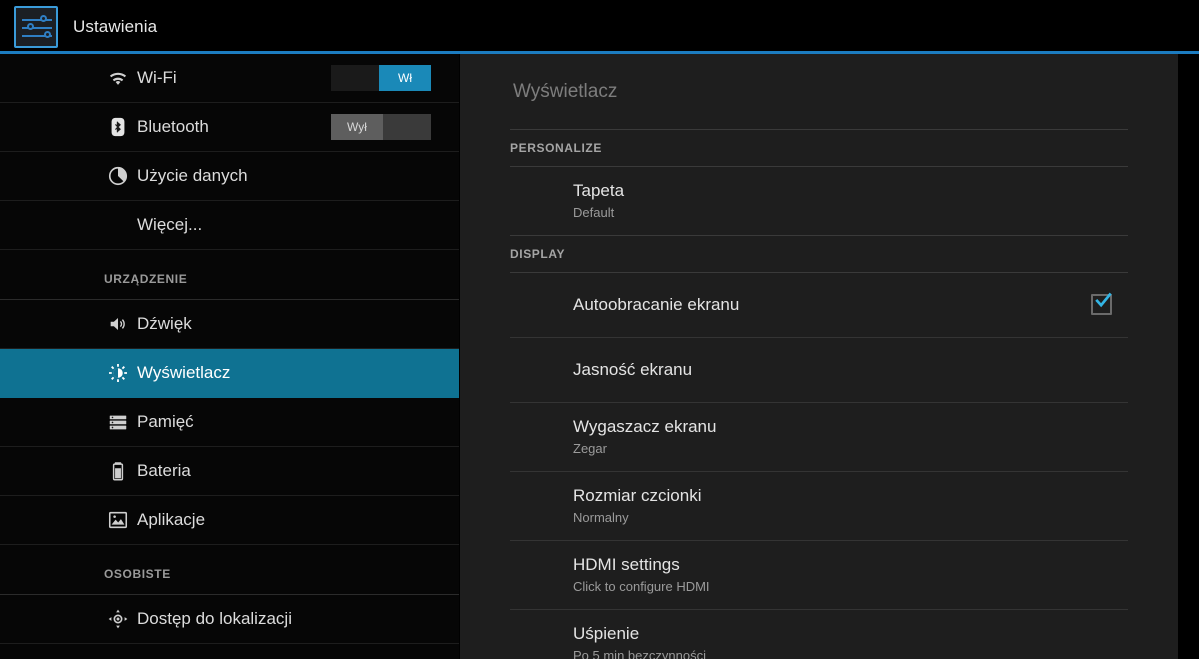 The width and height of the screenshot is (1199, 659). What do you see at coordinates (229, 651) in the screenshot?
I see `sidebar-item-zabezpieczenia: Zabezpieczenia` at bounding box center [229, 651].